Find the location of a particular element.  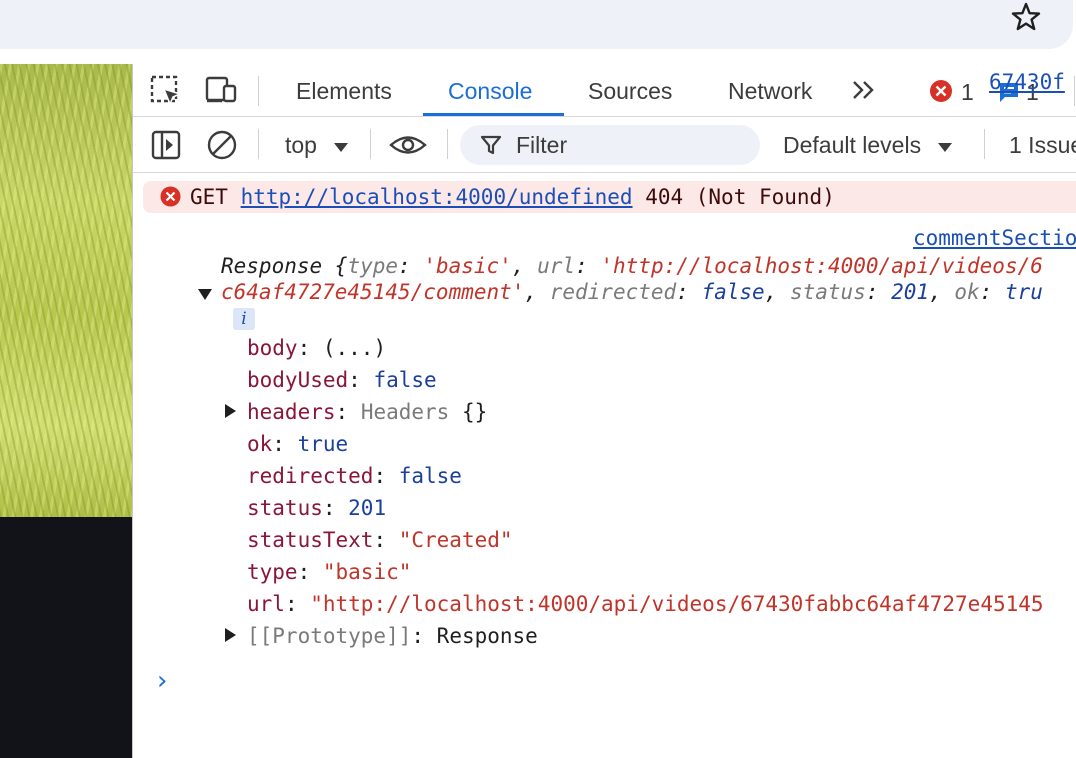

summary-class: Response is located at coordinates (272, 266).